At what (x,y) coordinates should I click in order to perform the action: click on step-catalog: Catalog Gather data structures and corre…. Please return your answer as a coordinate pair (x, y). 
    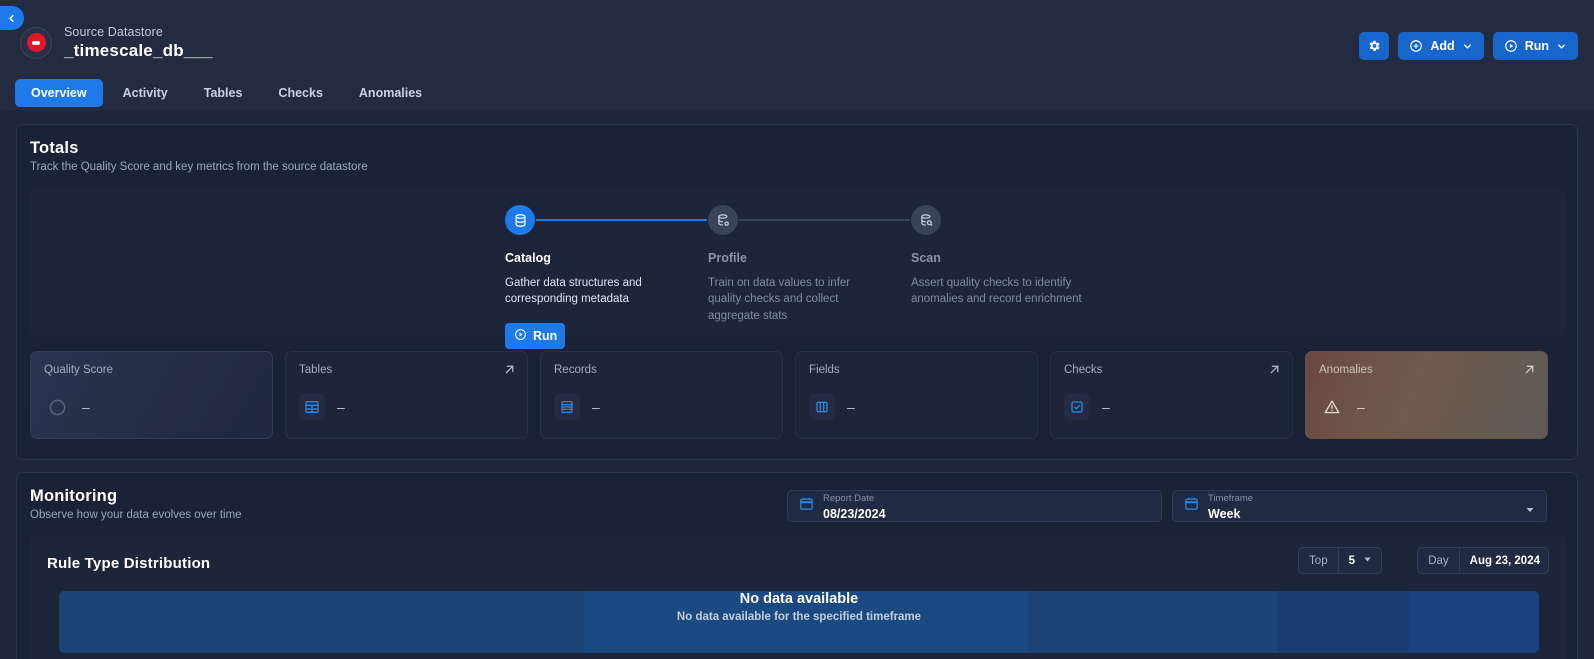
    Looking at the image, I should click on (606, 277).